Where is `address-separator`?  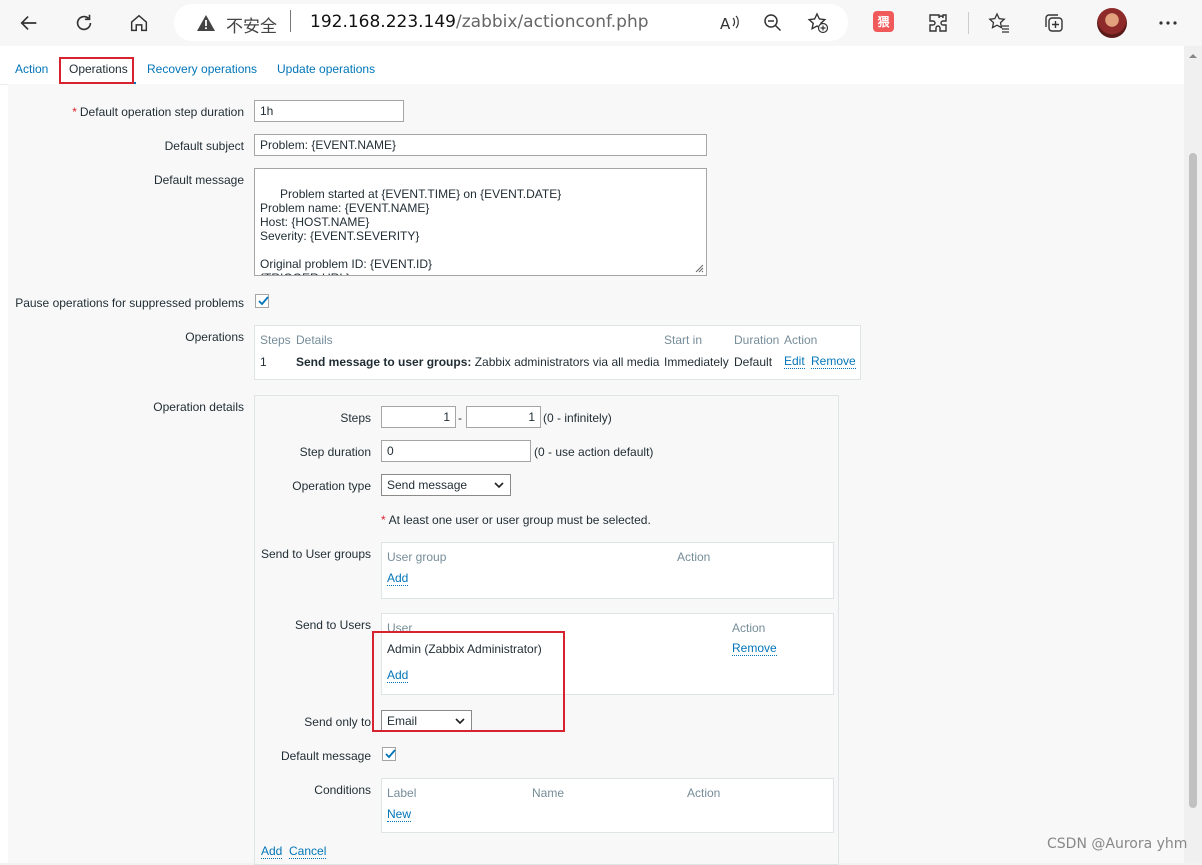
address-separator is located at coordinates (290, 21).